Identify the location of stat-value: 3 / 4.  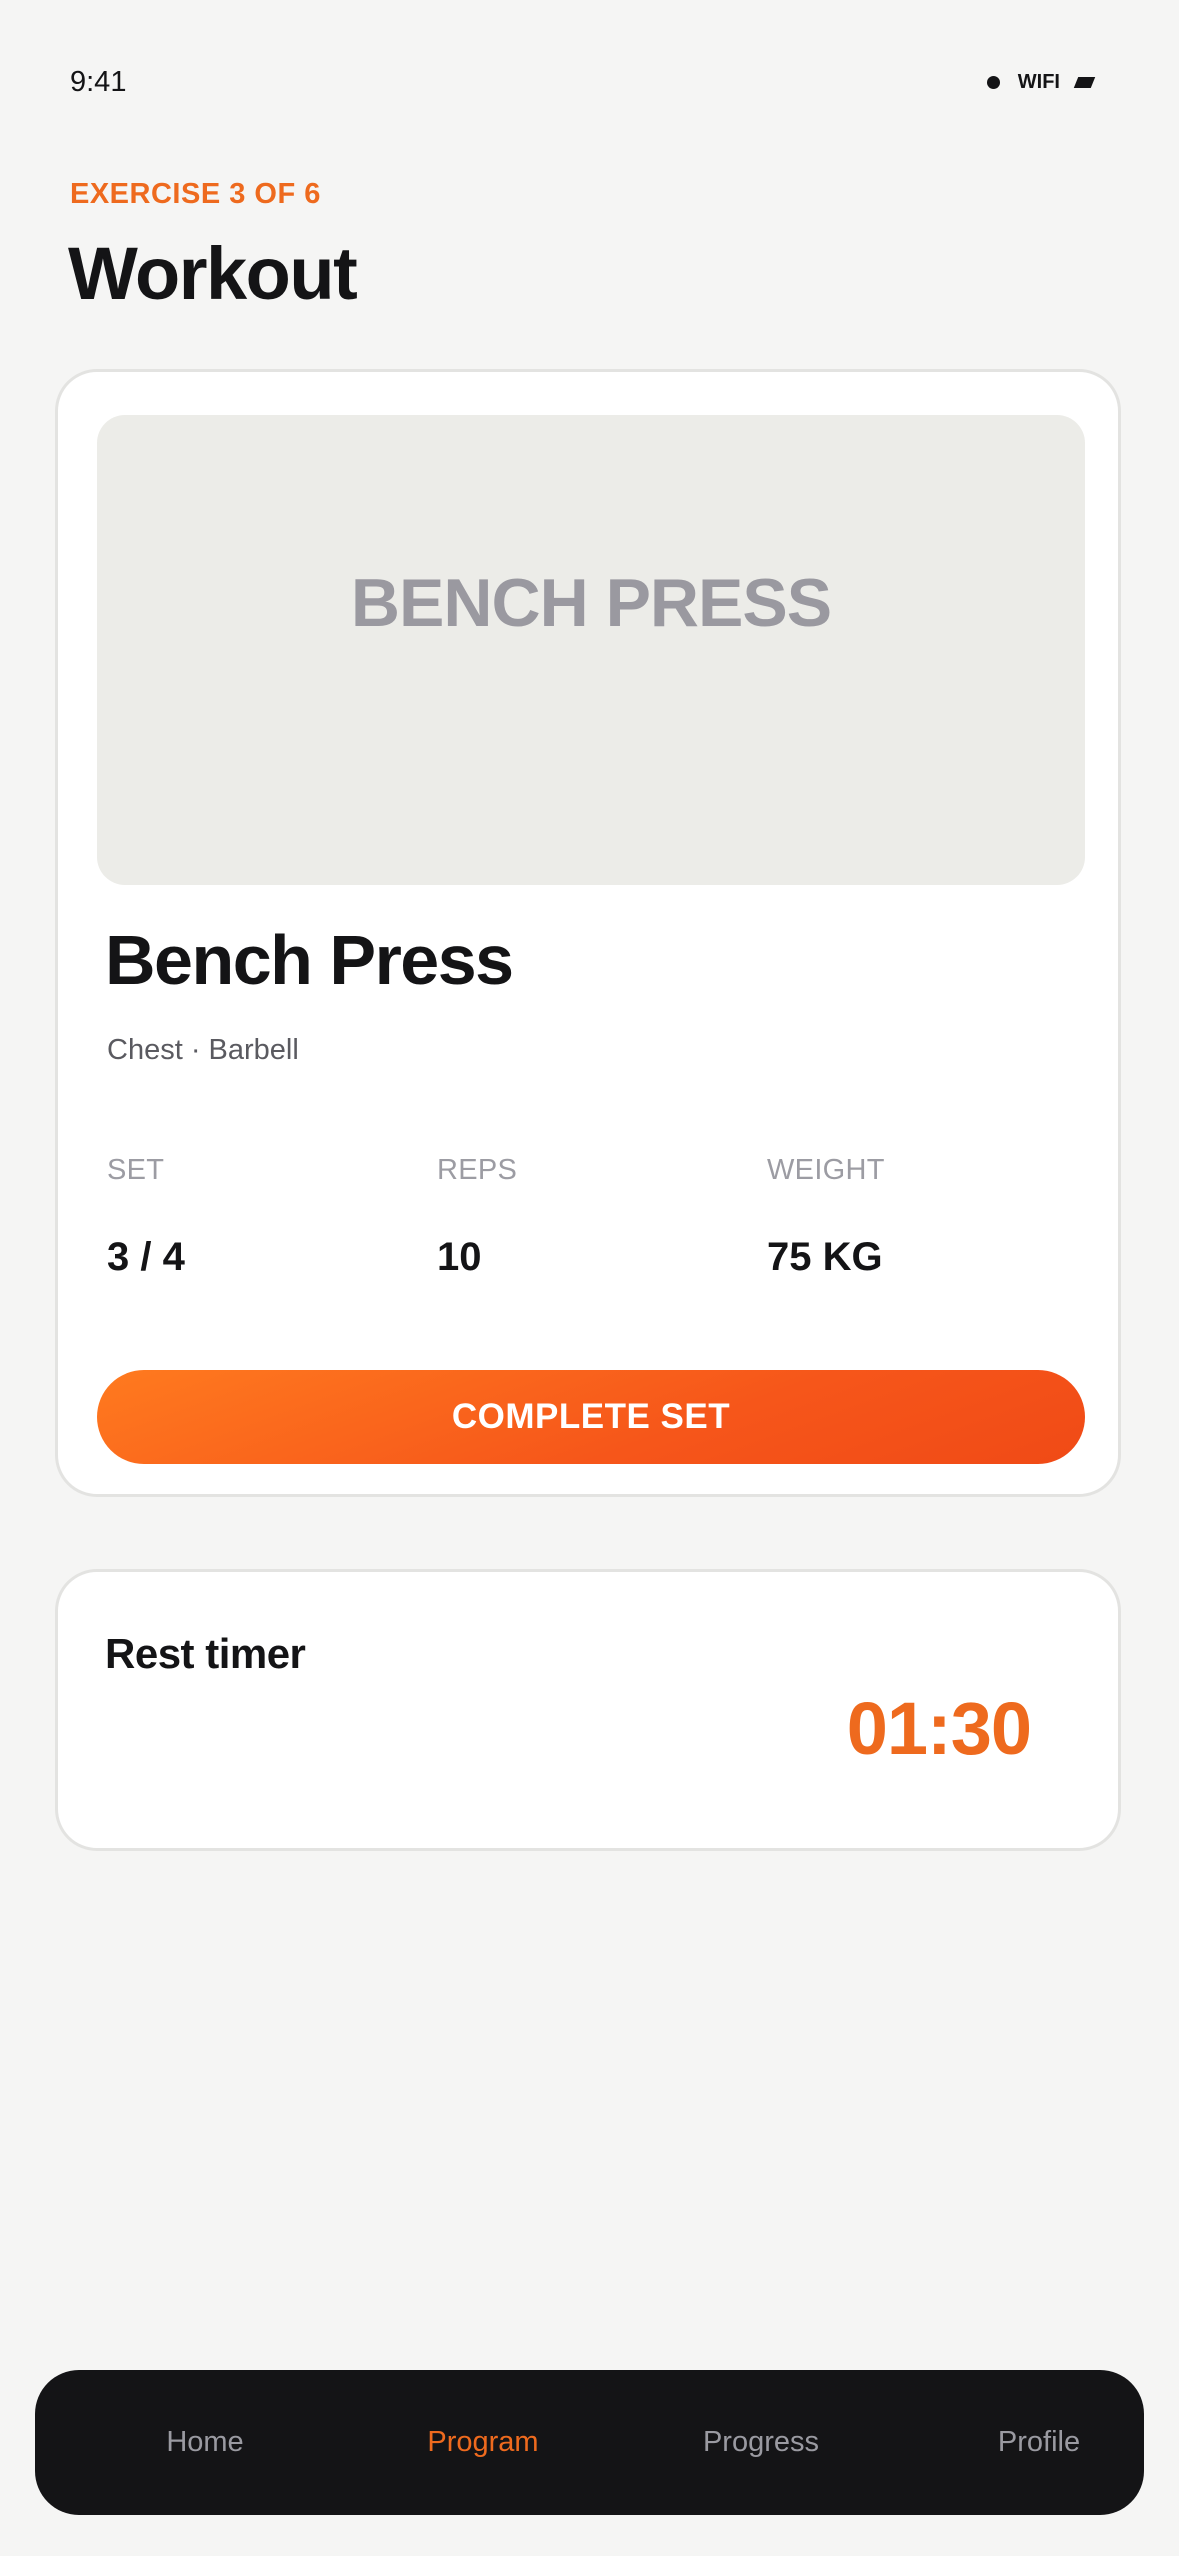
(146, 1257).